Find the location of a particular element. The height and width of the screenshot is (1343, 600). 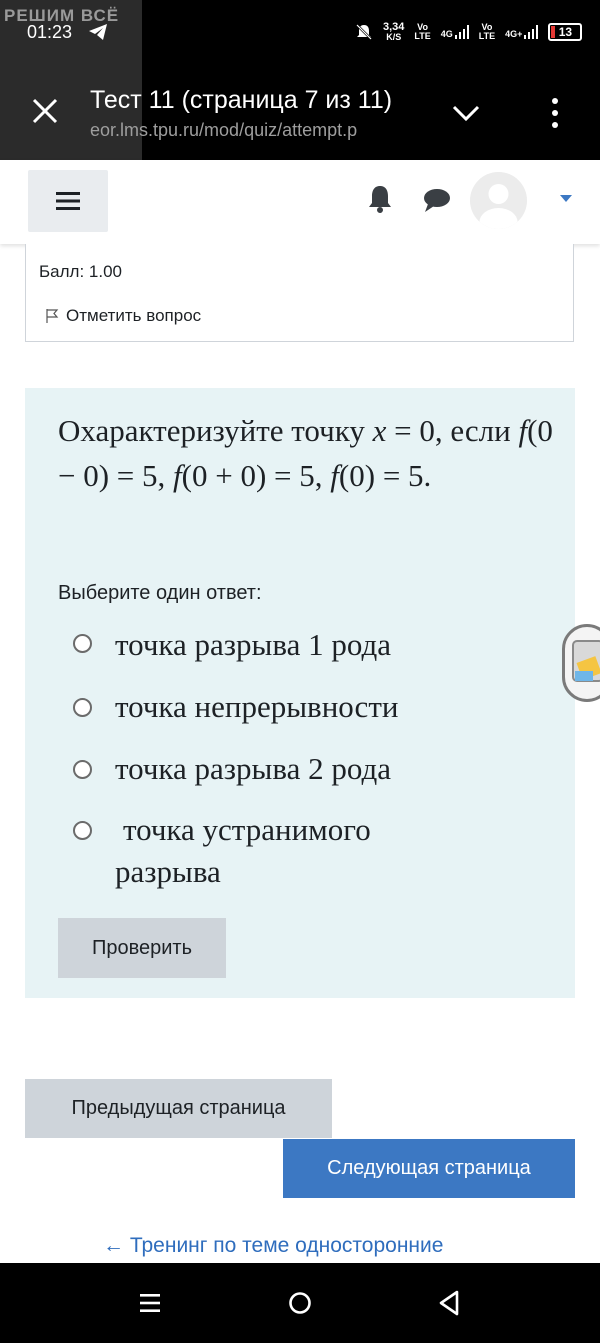

next-page-button: Следующая страница is located at coordinates (429, 1168).